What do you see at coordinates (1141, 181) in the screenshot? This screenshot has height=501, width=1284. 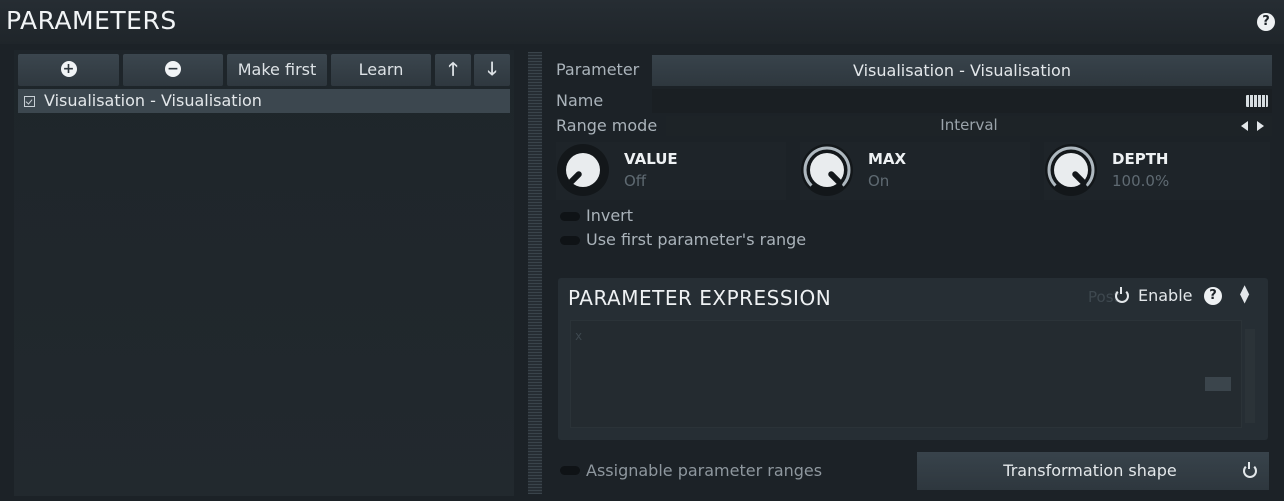 I see `depth-knob-value: 100.0%` at bounding box center [1141, 181].